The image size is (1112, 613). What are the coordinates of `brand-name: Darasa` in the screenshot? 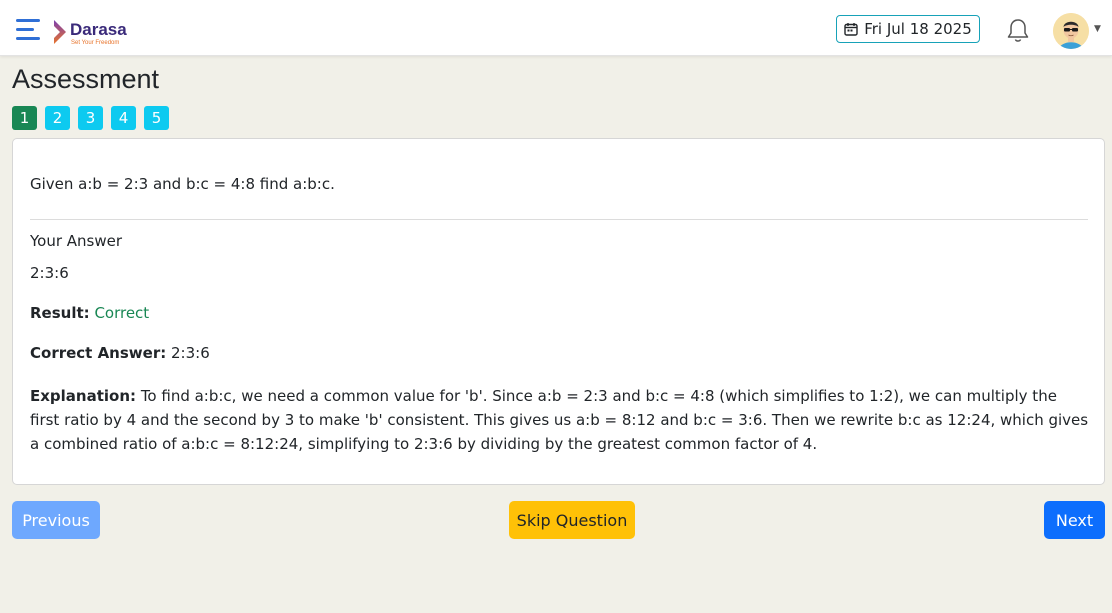 It's located at (98, 29).